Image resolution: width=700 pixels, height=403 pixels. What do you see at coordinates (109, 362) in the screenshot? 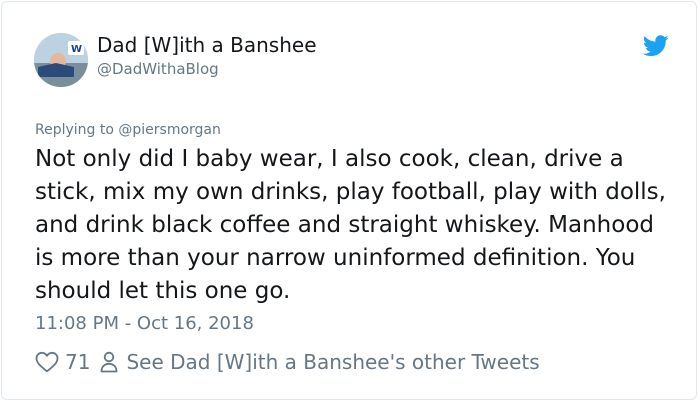
I see `person-outline-icon` at bounding box center [109, 362].